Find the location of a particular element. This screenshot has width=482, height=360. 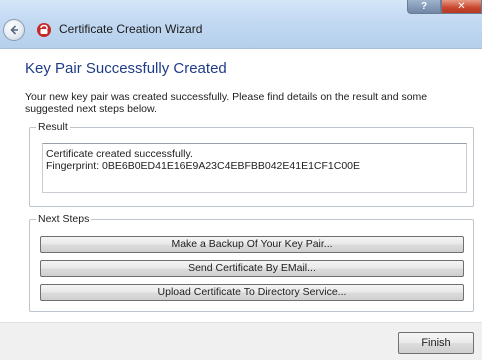

title-bar: Certificate Creation Wizard ? ✕ is located at coordinates (241, 24).